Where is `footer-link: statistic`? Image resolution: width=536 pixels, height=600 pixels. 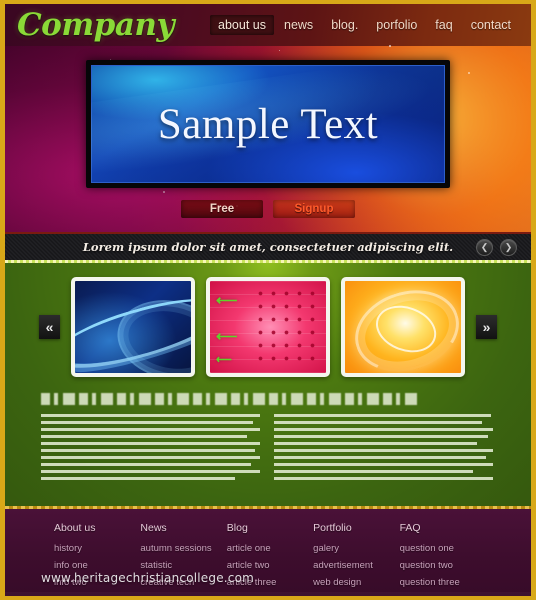
footer-link: statistic is located at coordinates (183, 565).